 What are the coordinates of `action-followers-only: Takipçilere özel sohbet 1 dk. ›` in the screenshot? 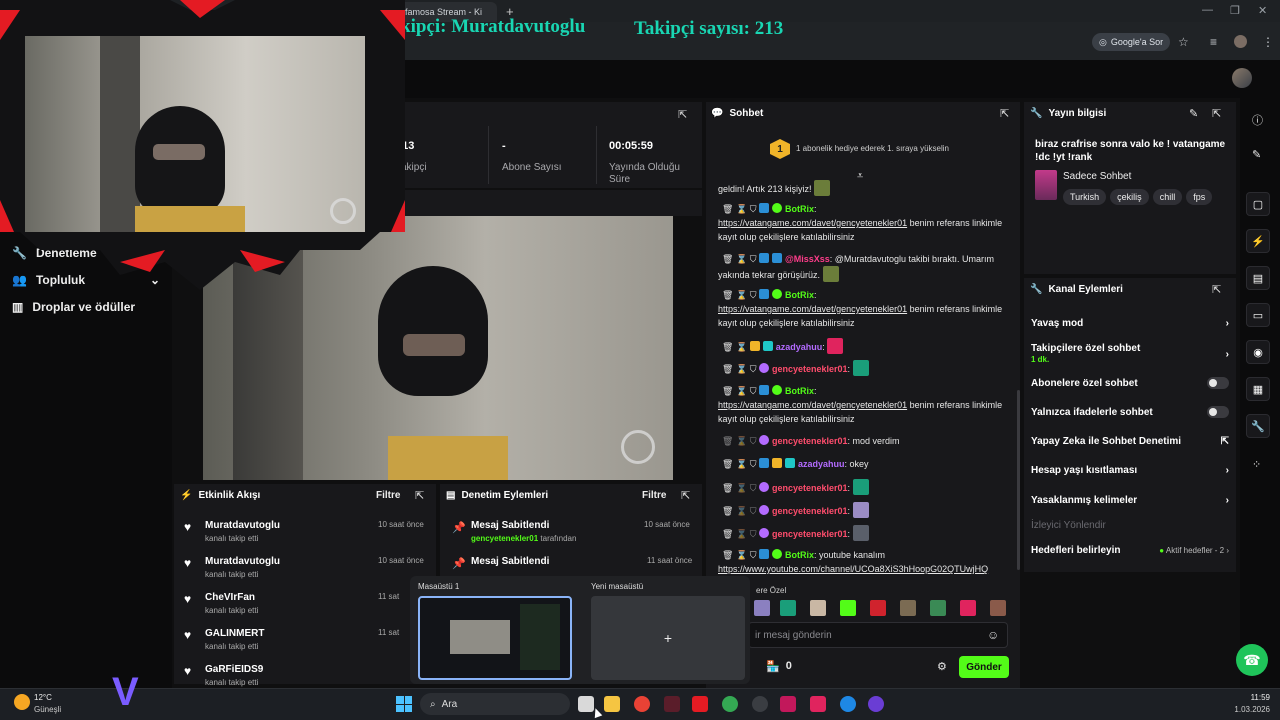 It's located at (1130, 354).